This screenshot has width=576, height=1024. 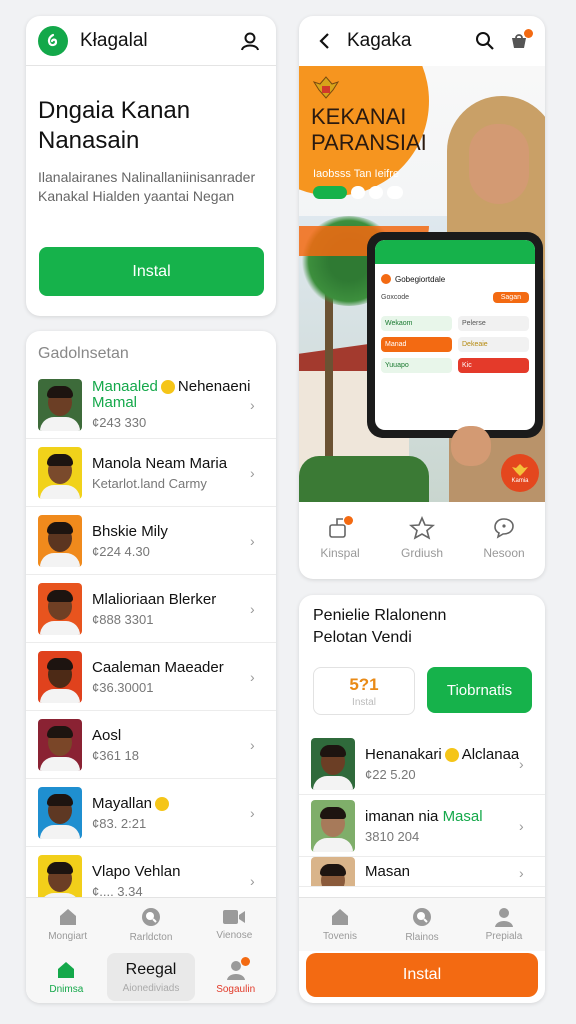 I want to click on tab-prepiala: Prepiala, so click(x=504, y=924).